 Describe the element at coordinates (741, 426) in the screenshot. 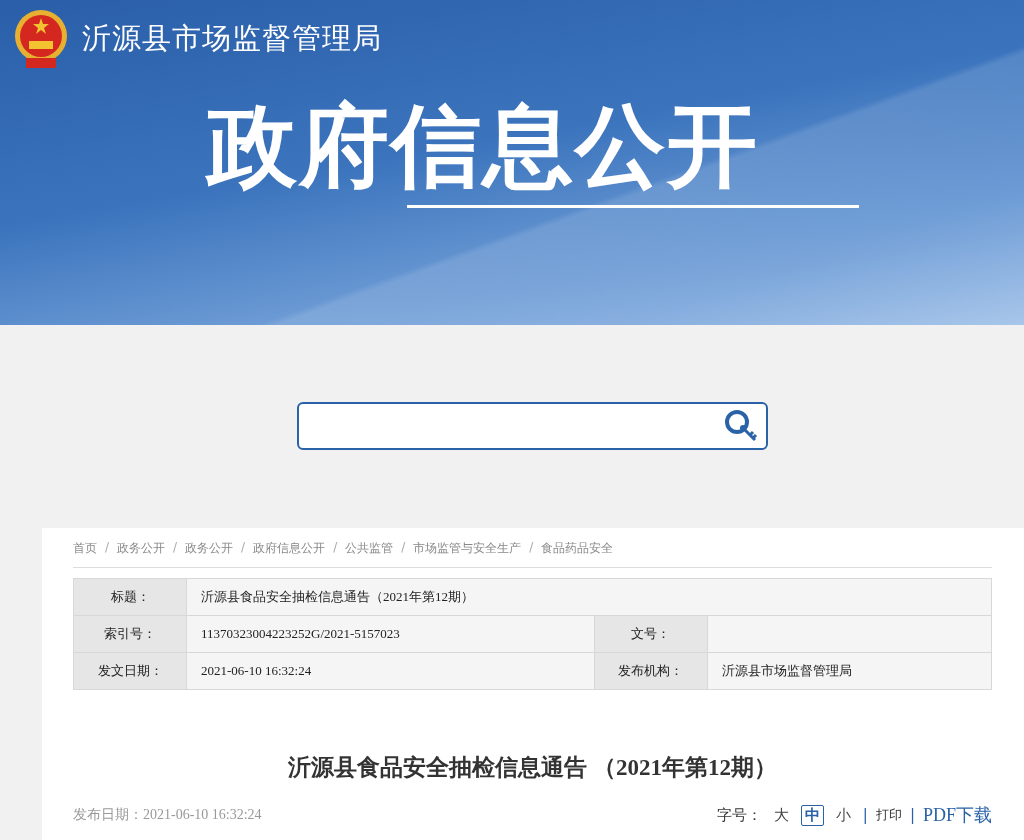

I see `search-icon` at that location.